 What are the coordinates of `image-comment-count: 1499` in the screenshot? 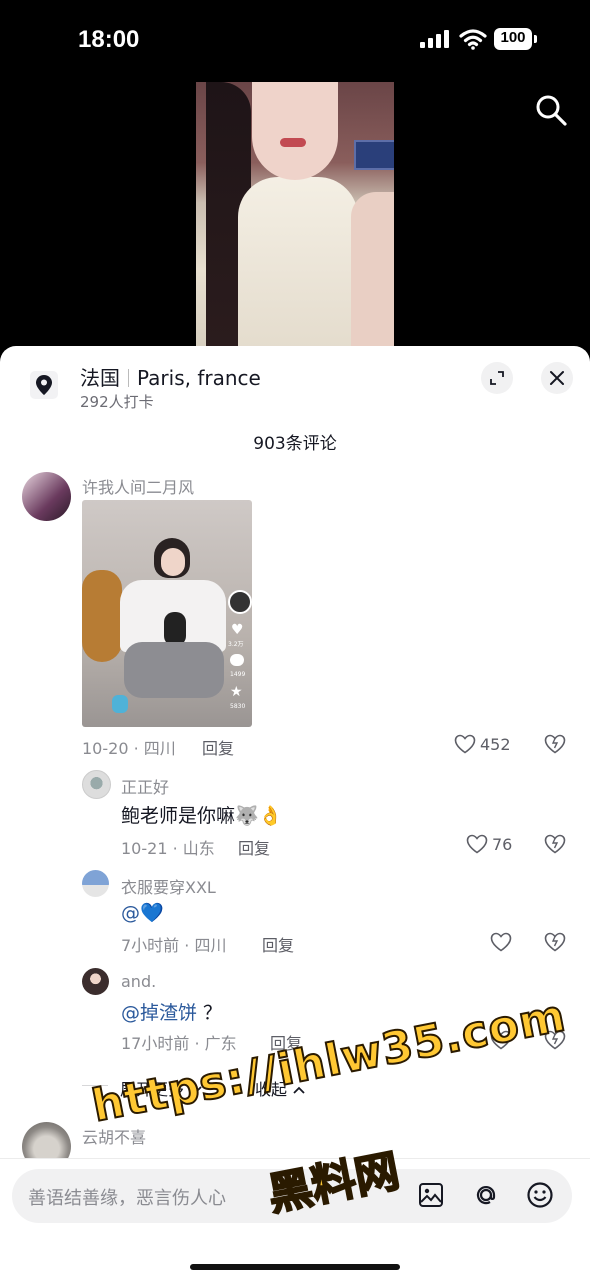 It's located at (238, 674).